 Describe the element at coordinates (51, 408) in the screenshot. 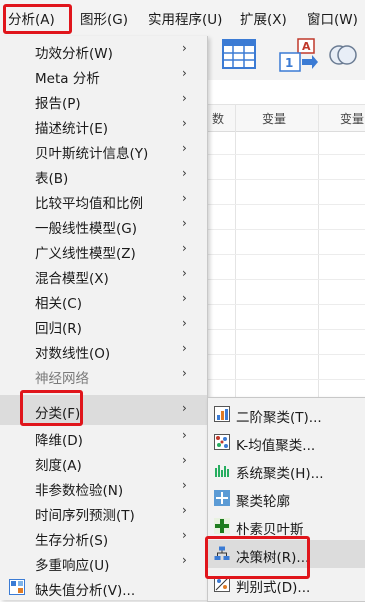

I see `classify-highlight-box` at that location.